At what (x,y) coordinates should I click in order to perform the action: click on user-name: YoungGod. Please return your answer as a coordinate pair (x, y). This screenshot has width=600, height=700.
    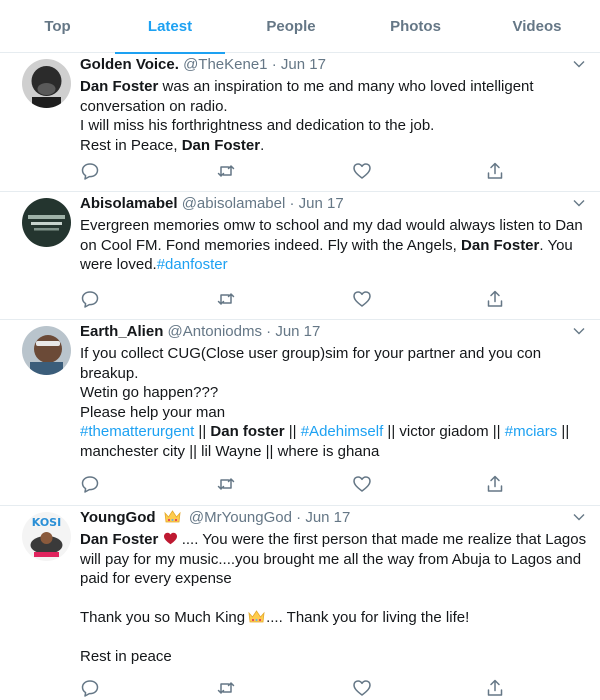
    Looking at the image, I should click on (118, 517).